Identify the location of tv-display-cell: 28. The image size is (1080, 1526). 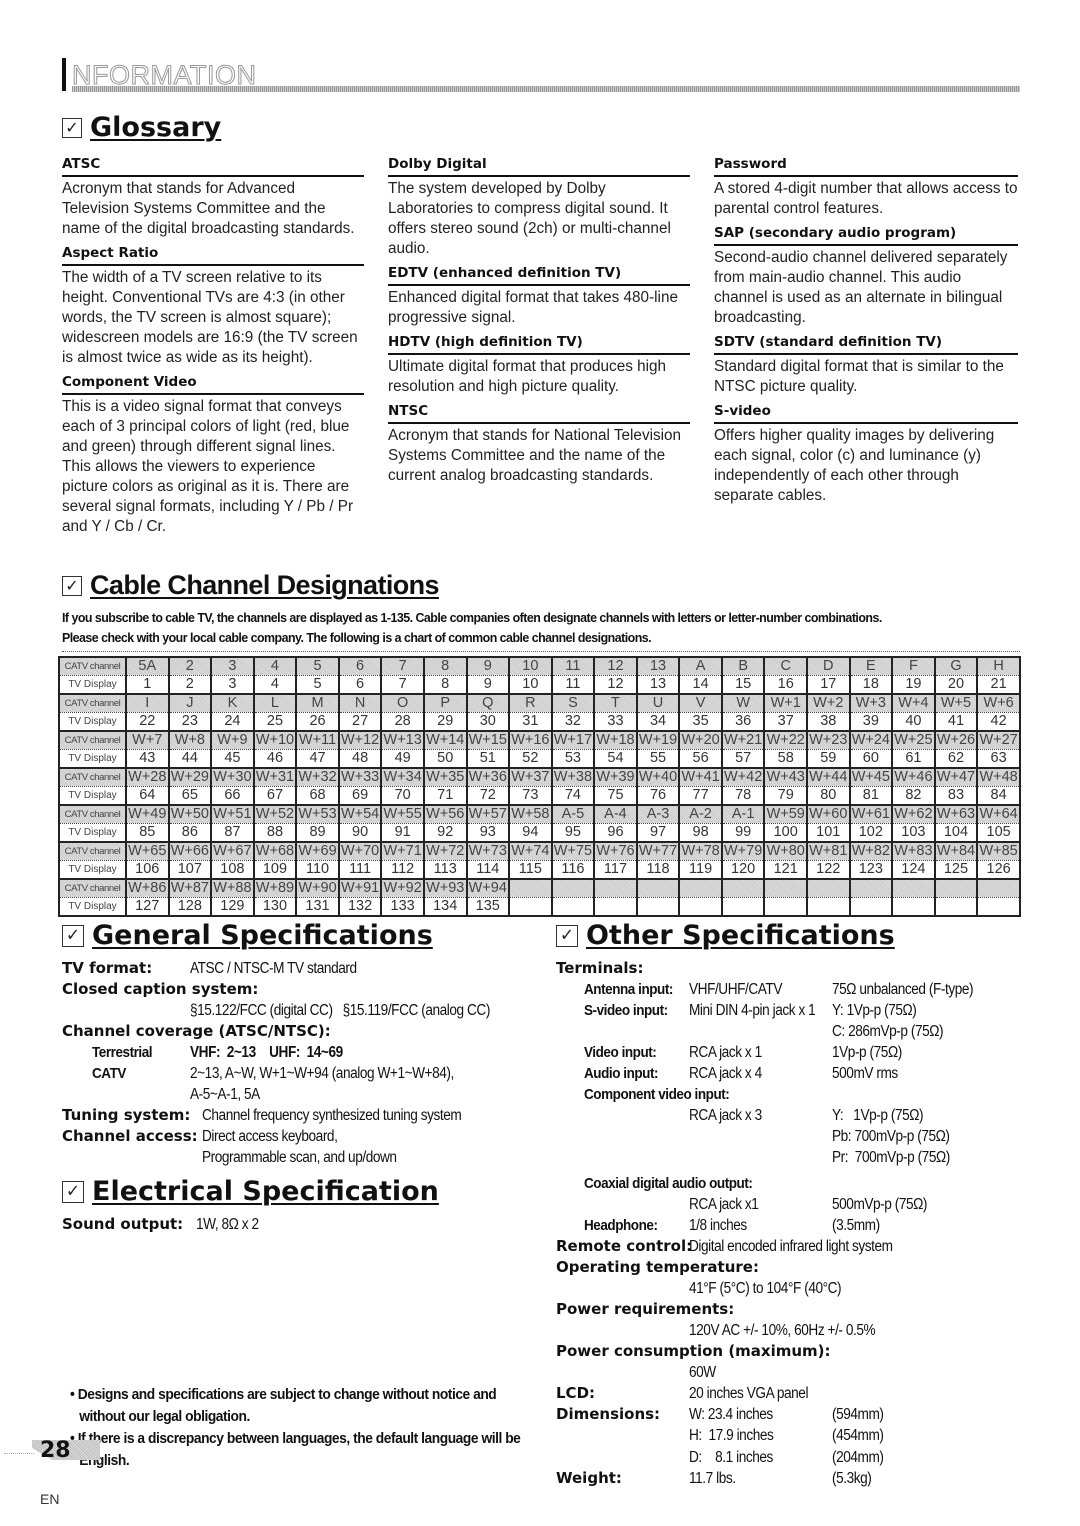
(402, 721).